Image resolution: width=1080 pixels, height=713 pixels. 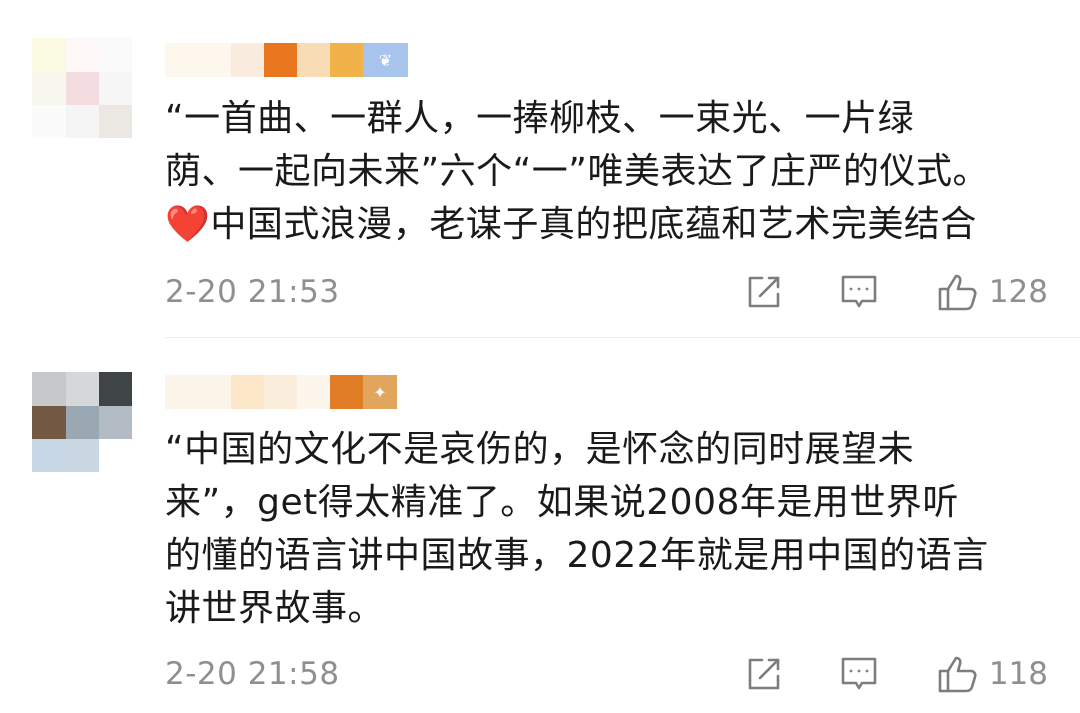 I want to click on comment-line: 来”，get得太精准了。如果说2008年是用世界听, so click(x=562, y=502).